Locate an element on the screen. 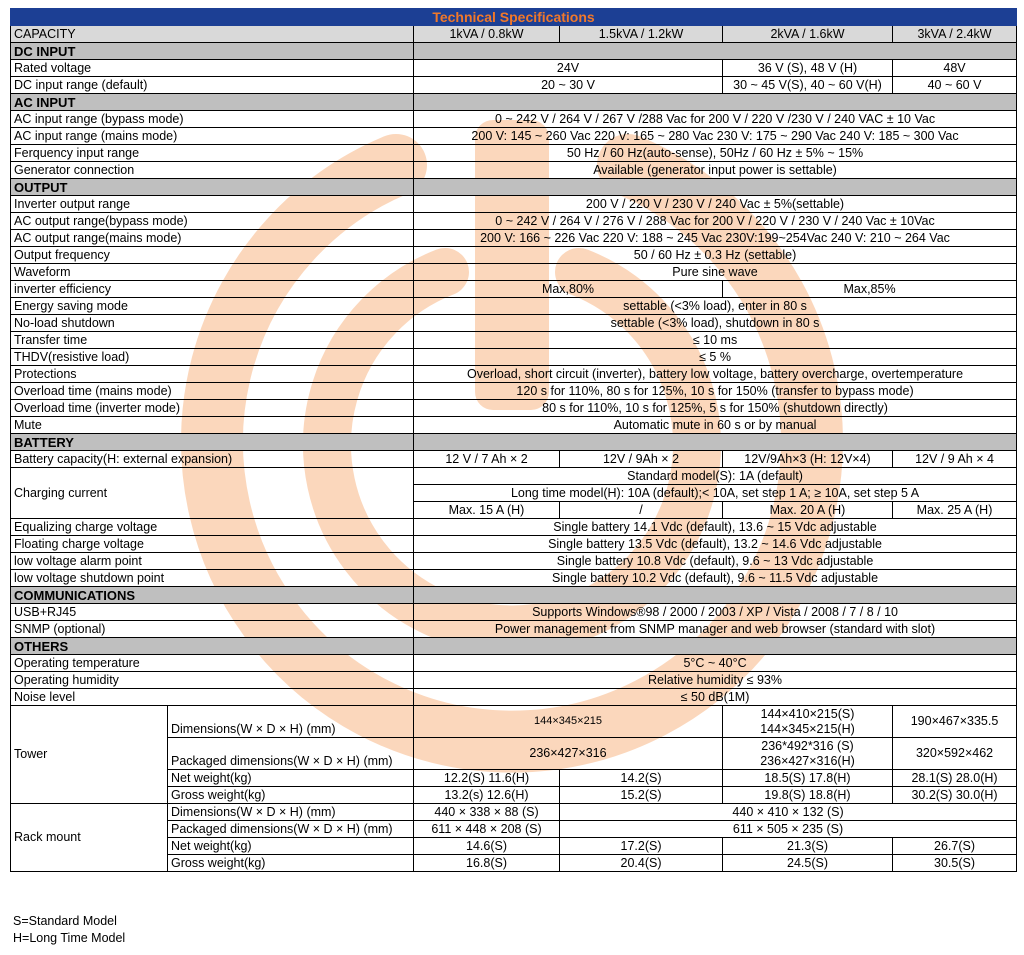 The image size is (1024, 955). spec-value-line: 236×427×316(H) is located at coordinates (807, 760).